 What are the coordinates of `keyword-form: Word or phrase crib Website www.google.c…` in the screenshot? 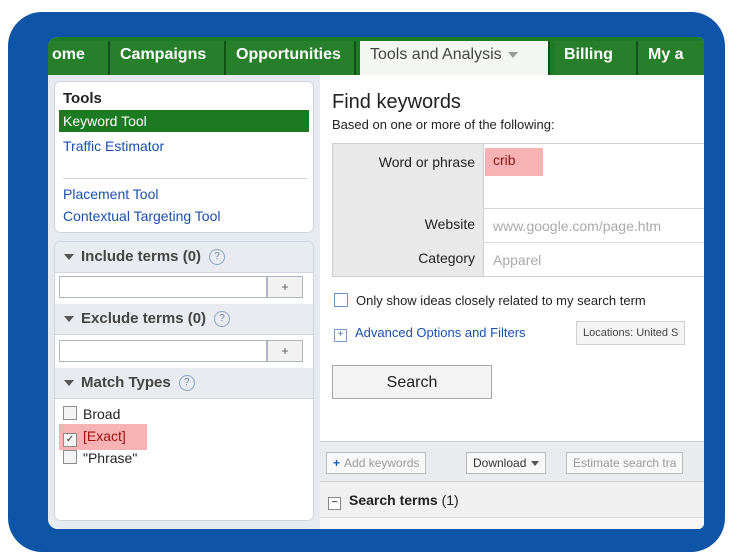 It's located at (518, 210).